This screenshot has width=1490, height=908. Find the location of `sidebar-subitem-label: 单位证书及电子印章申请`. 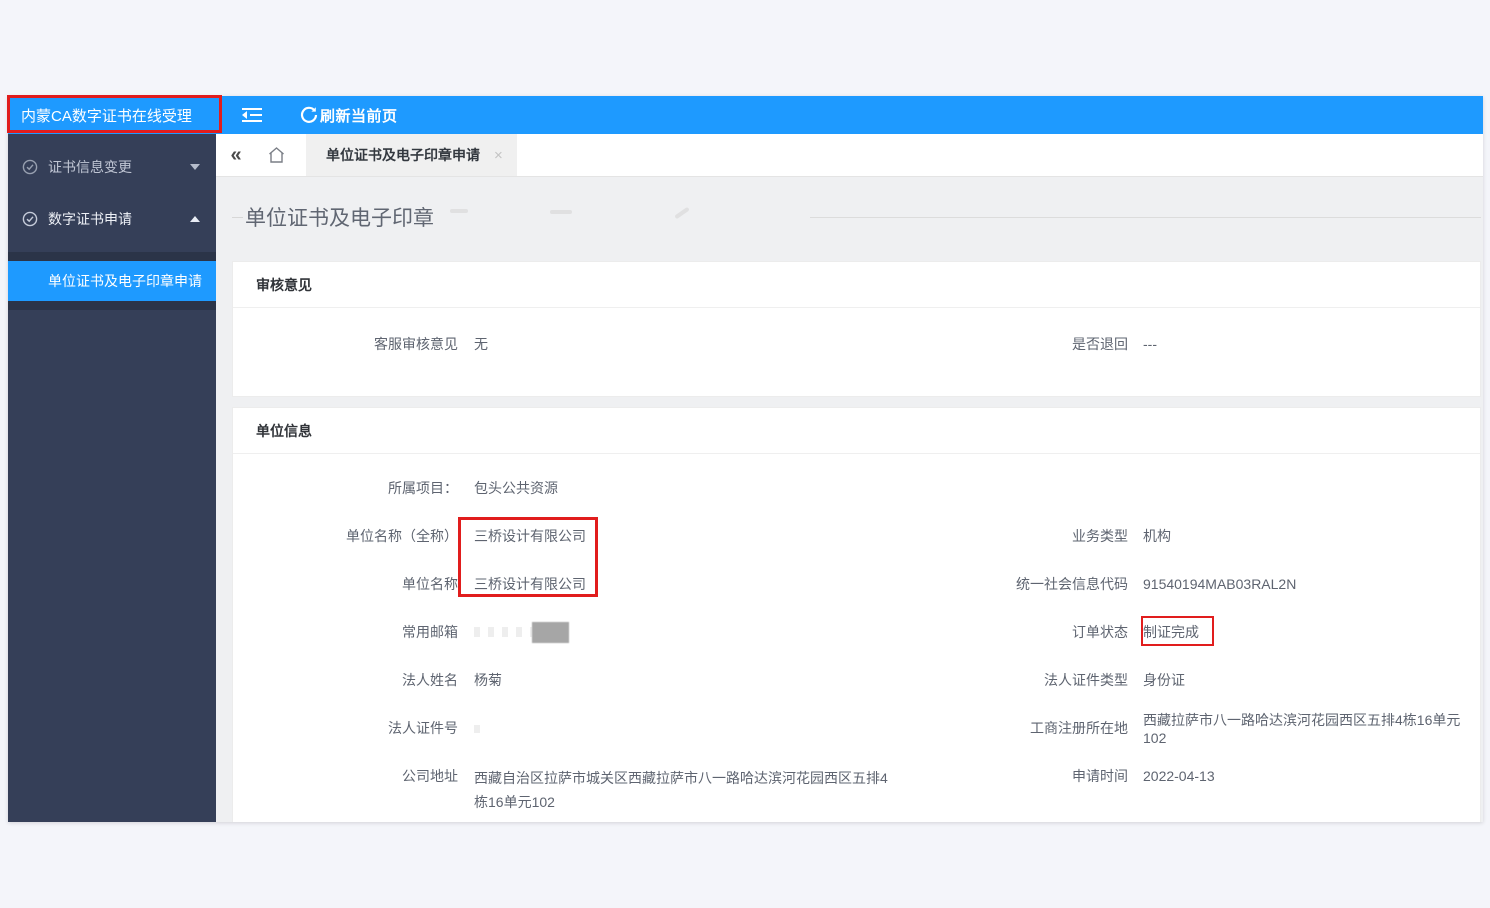

sidebar-subitem-label: 单位证书及电子印章申请 is located at coordinates (125, 281).